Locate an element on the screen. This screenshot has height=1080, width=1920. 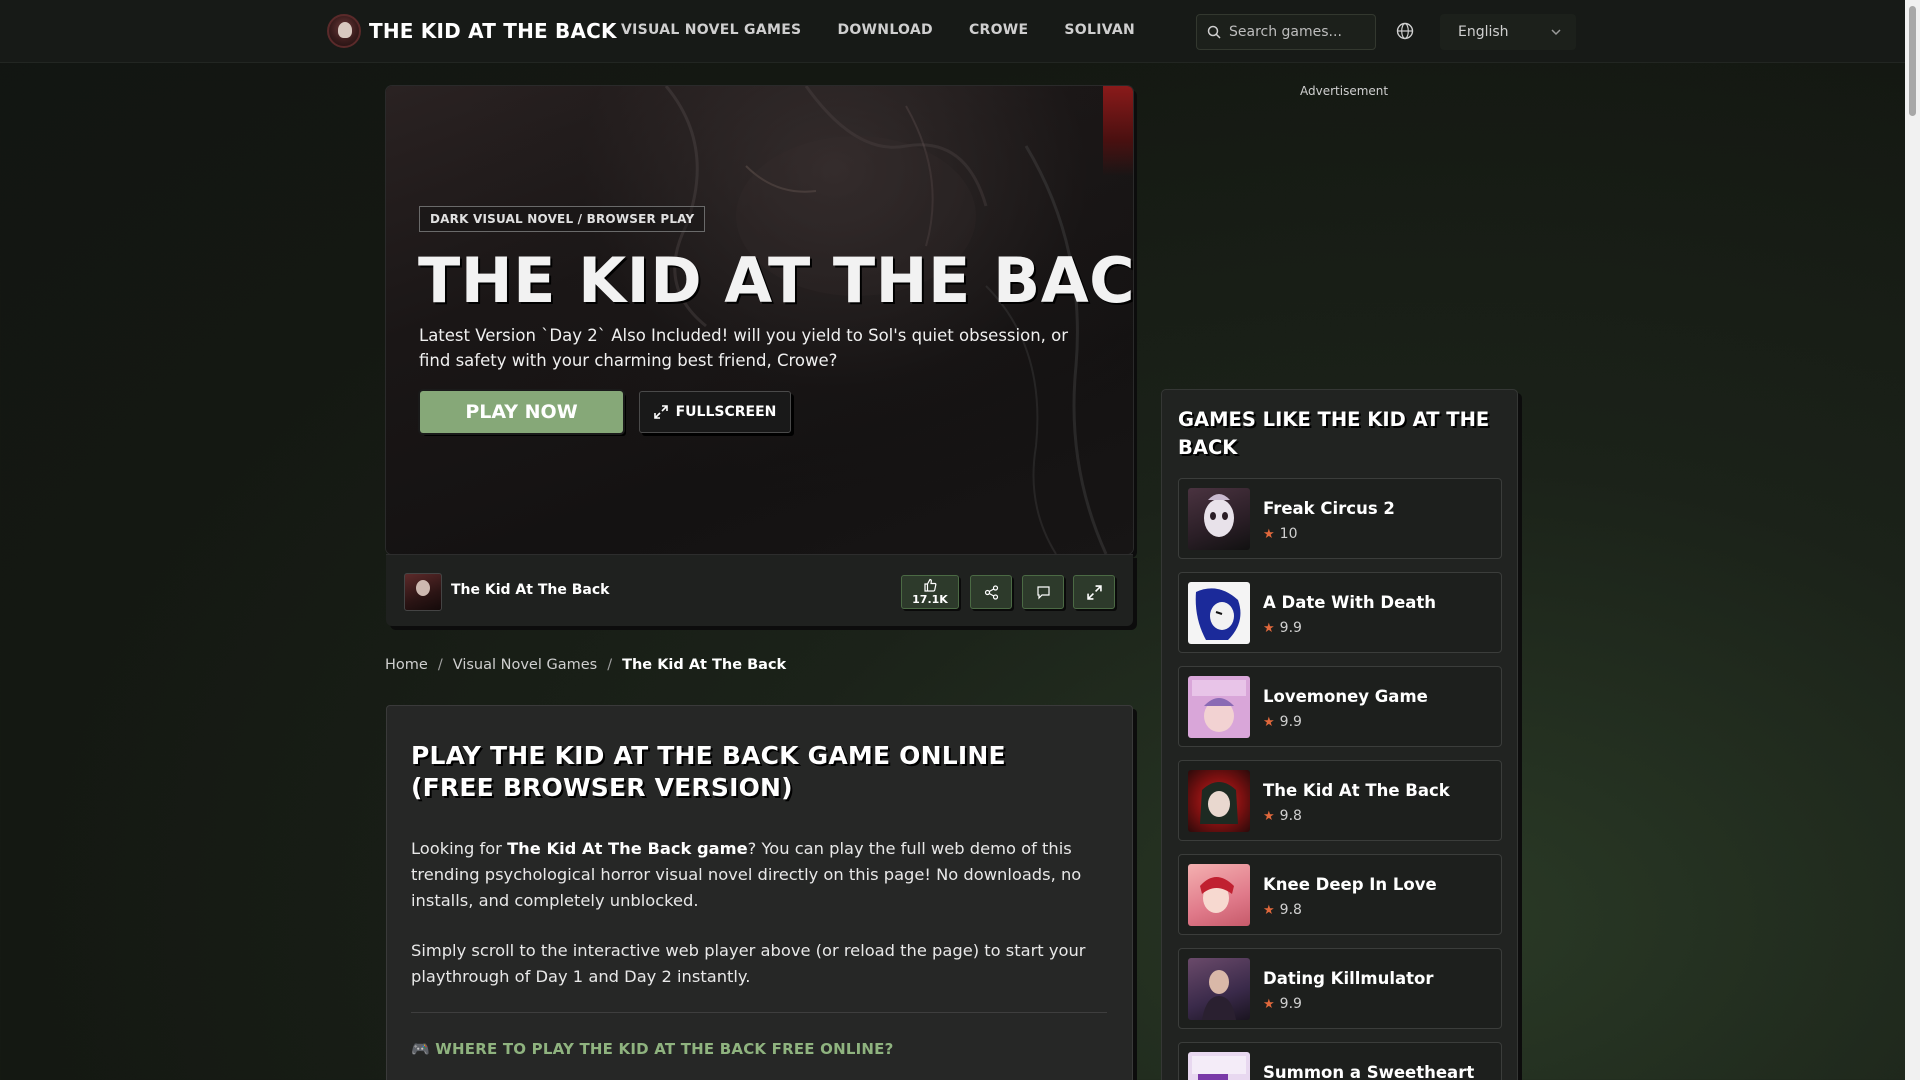
game-card-dating-killmulator: Dating Killmulator ★ 9.9 is located at coordinates (1340, 988).